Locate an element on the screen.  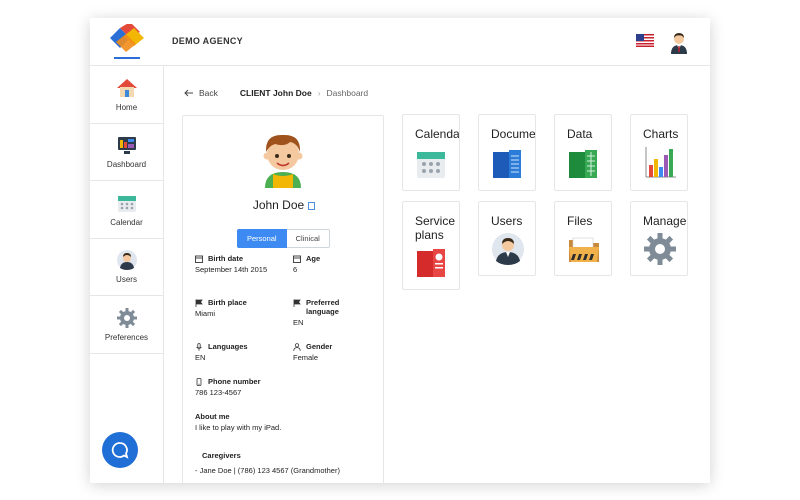
tile-label: Service plans is located at coordinates (435, 228).